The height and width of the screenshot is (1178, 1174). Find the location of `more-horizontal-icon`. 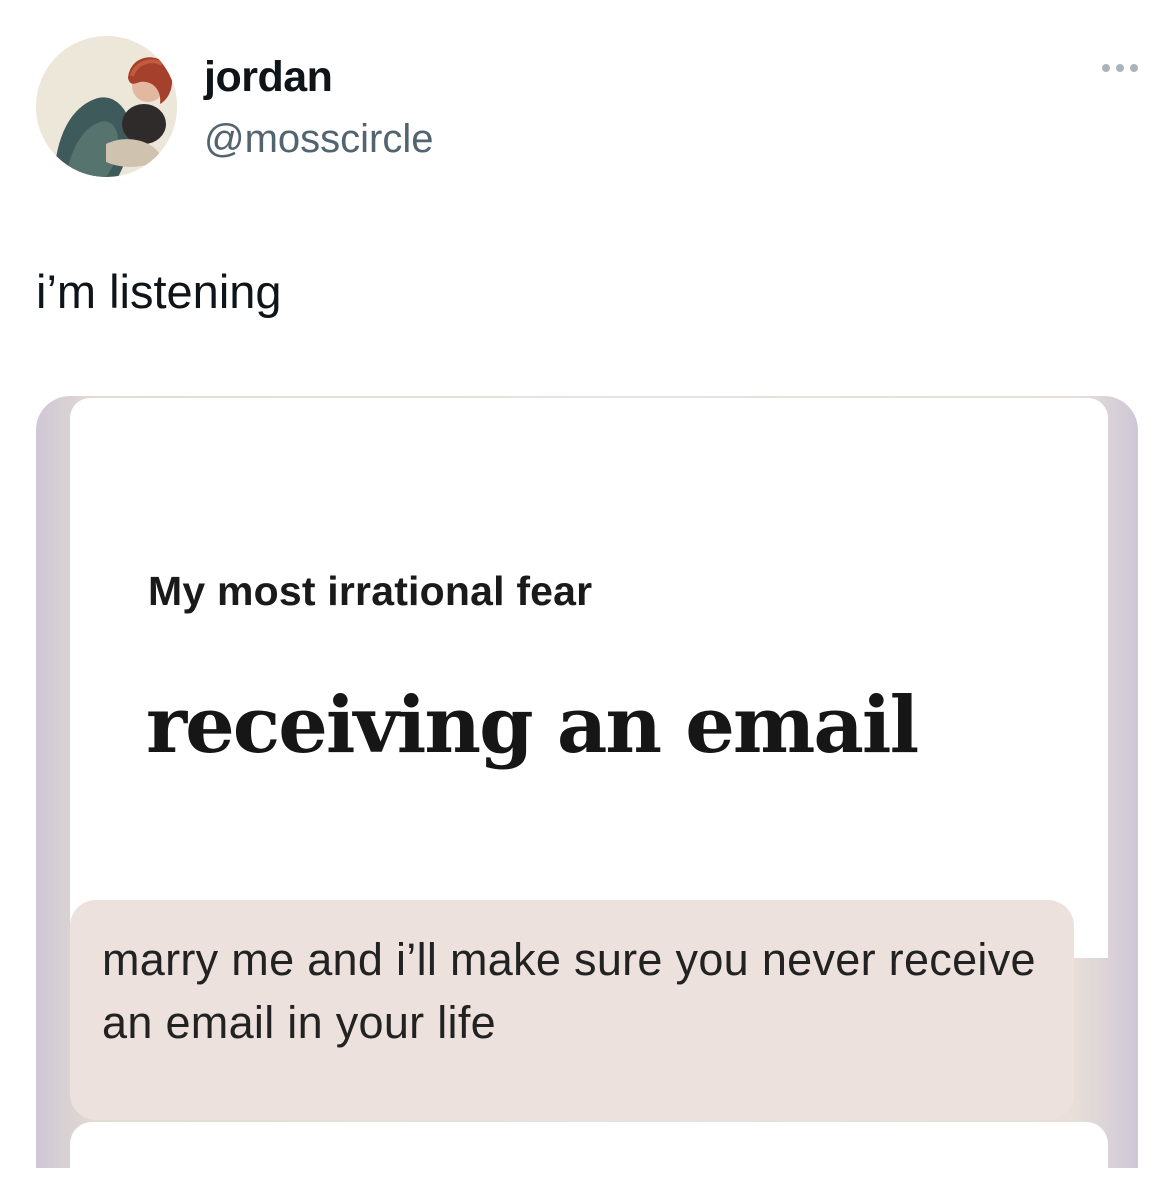

more-horizontal-icon is located at coordinates (1120, 68).